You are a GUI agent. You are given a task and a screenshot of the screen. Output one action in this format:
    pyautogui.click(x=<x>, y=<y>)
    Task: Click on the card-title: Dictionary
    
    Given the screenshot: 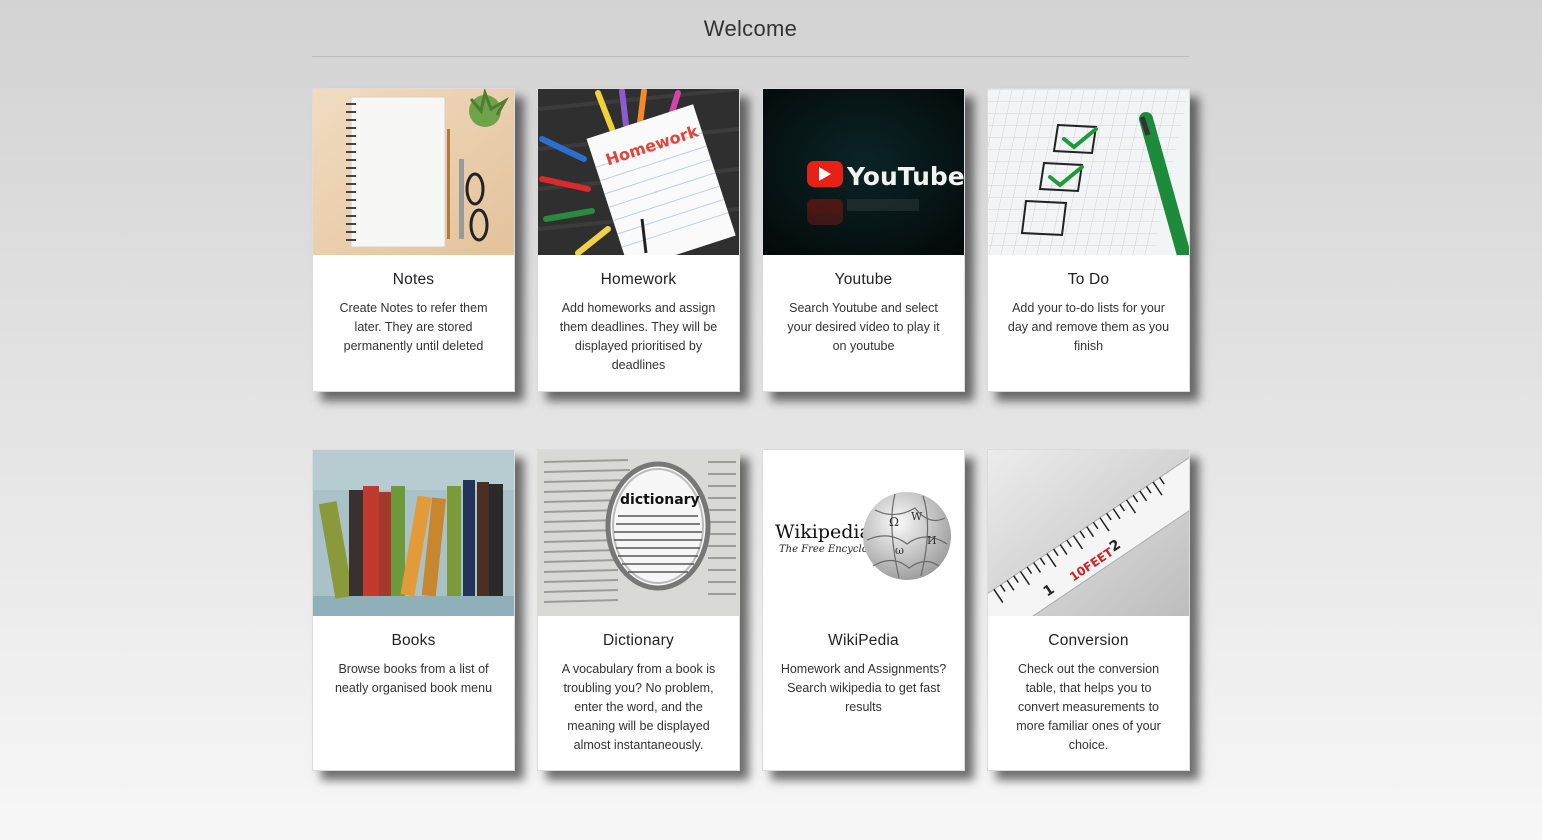 What is the action you would take?
    pyautogui.click(x=638, y=640)
    